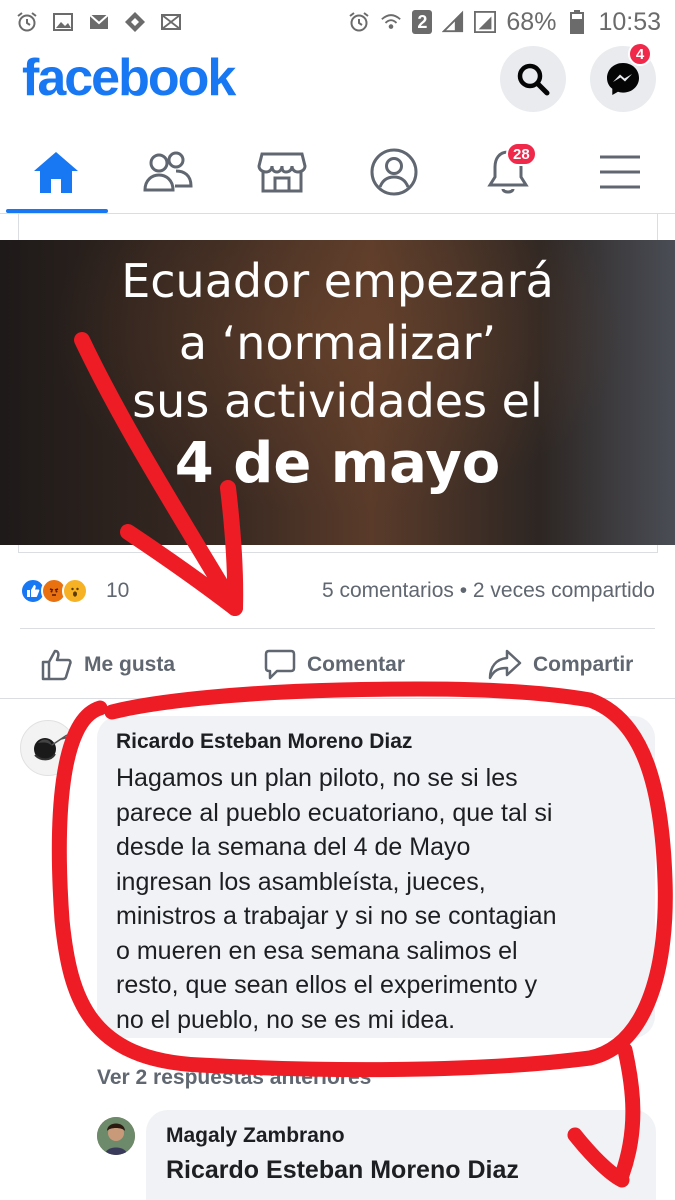 The image size is (675, 1200). Describe the element at coordinates (63, 22) in the screenshot. I see `image-icon` at that location.